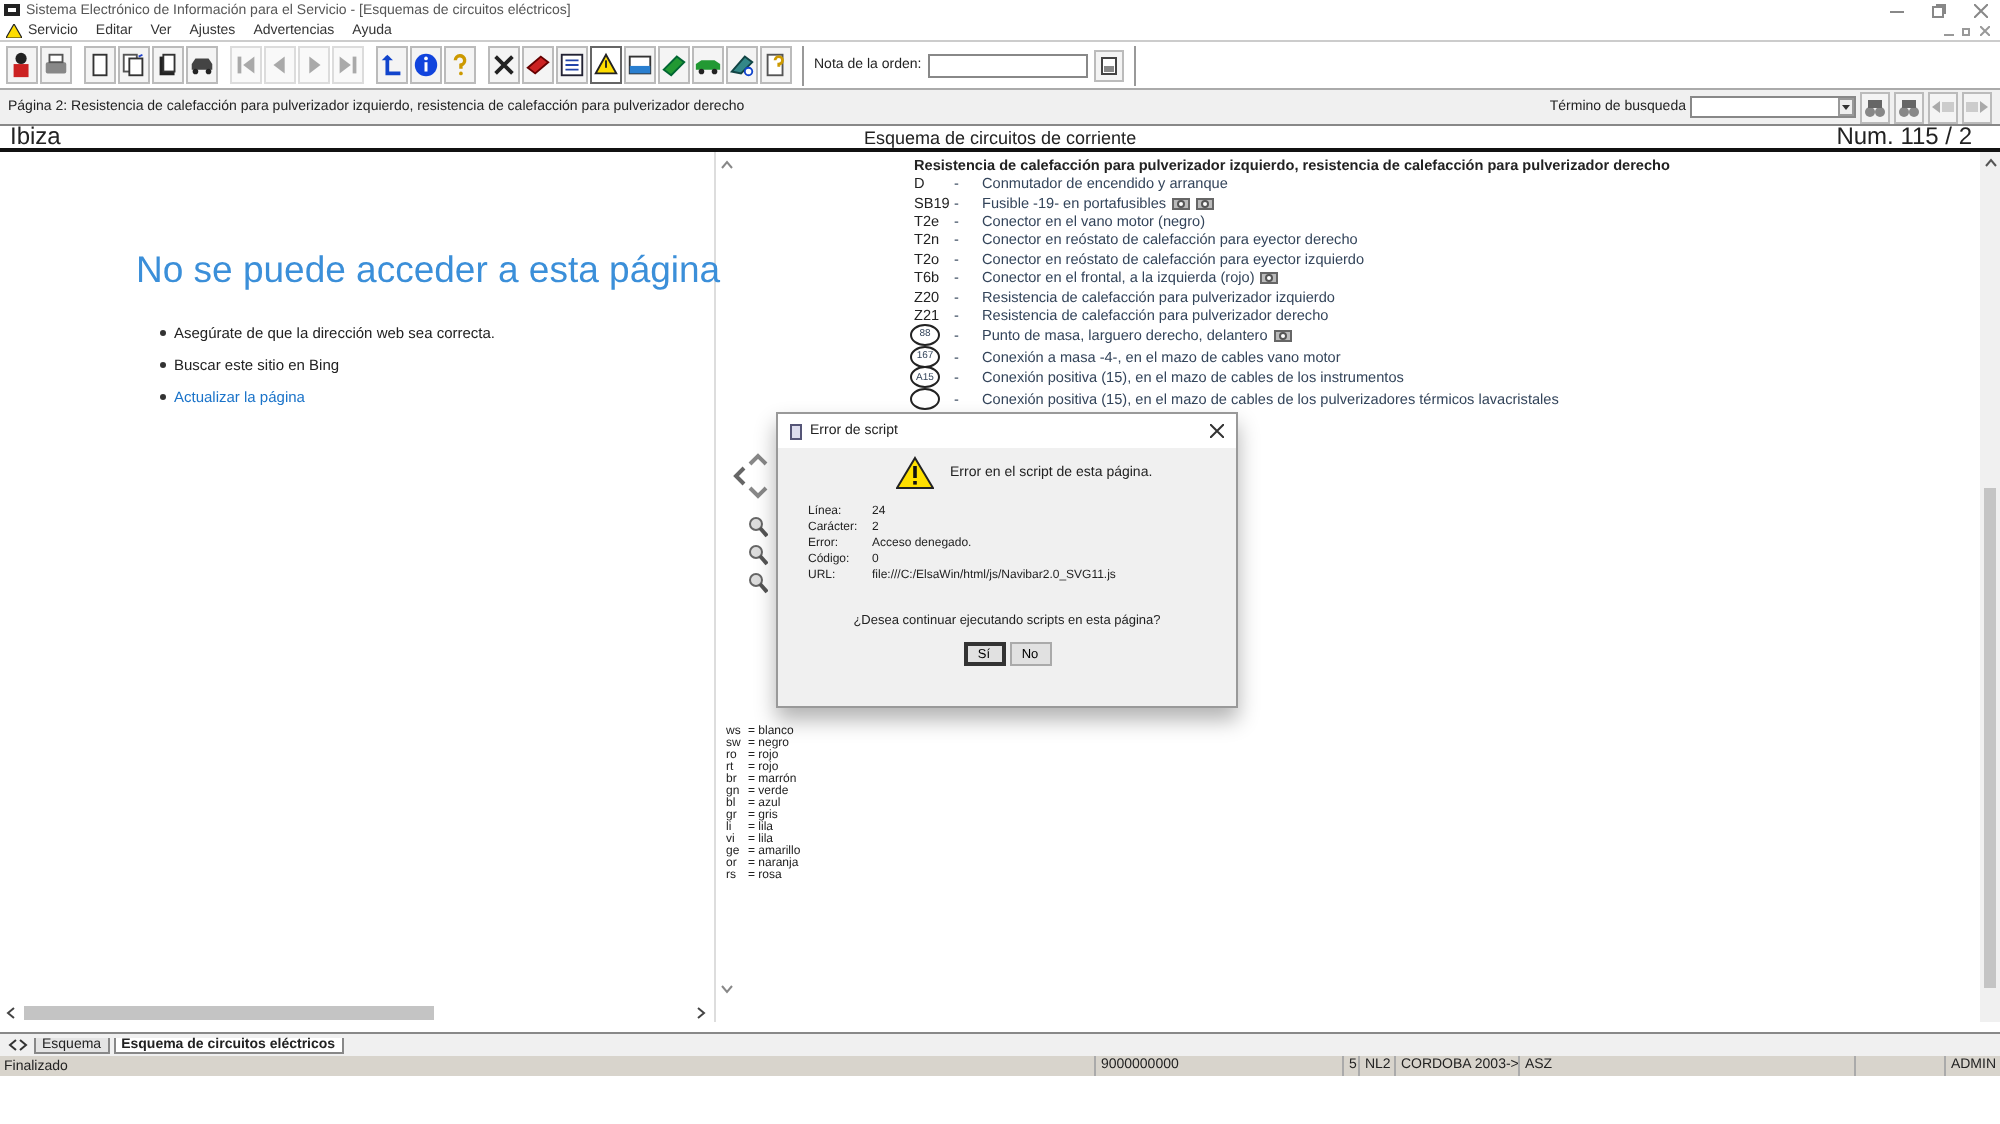  I want to click on zoom-icon, so click(758, 527).